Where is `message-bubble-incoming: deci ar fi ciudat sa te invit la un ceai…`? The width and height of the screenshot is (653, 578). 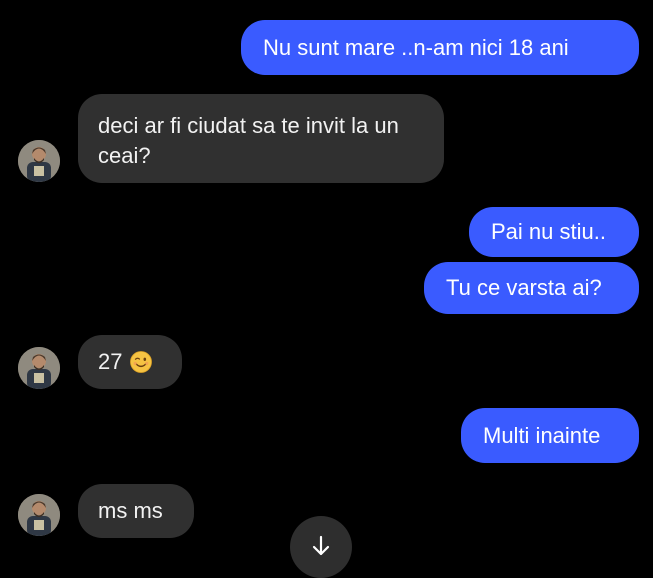 message-bubble-incoming: deci ar fi ciudat sa te invit la un ceai… is located at coordinates (261, 138).